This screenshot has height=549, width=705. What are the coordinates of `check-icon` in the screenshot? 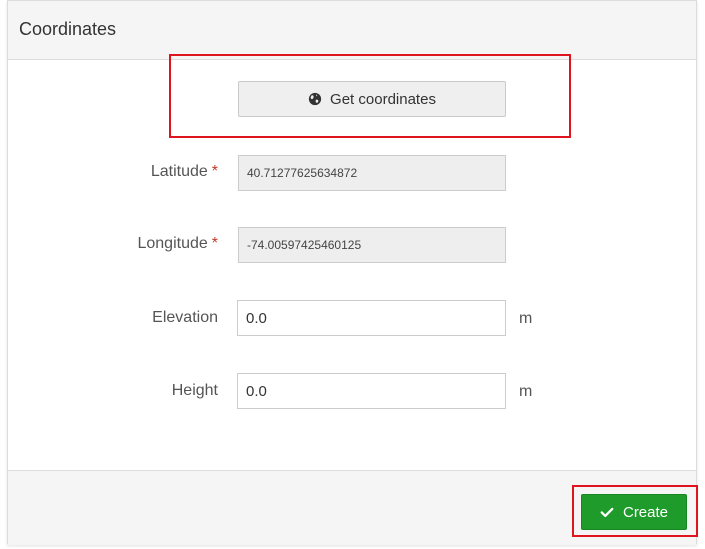 It's located at (607, 512).